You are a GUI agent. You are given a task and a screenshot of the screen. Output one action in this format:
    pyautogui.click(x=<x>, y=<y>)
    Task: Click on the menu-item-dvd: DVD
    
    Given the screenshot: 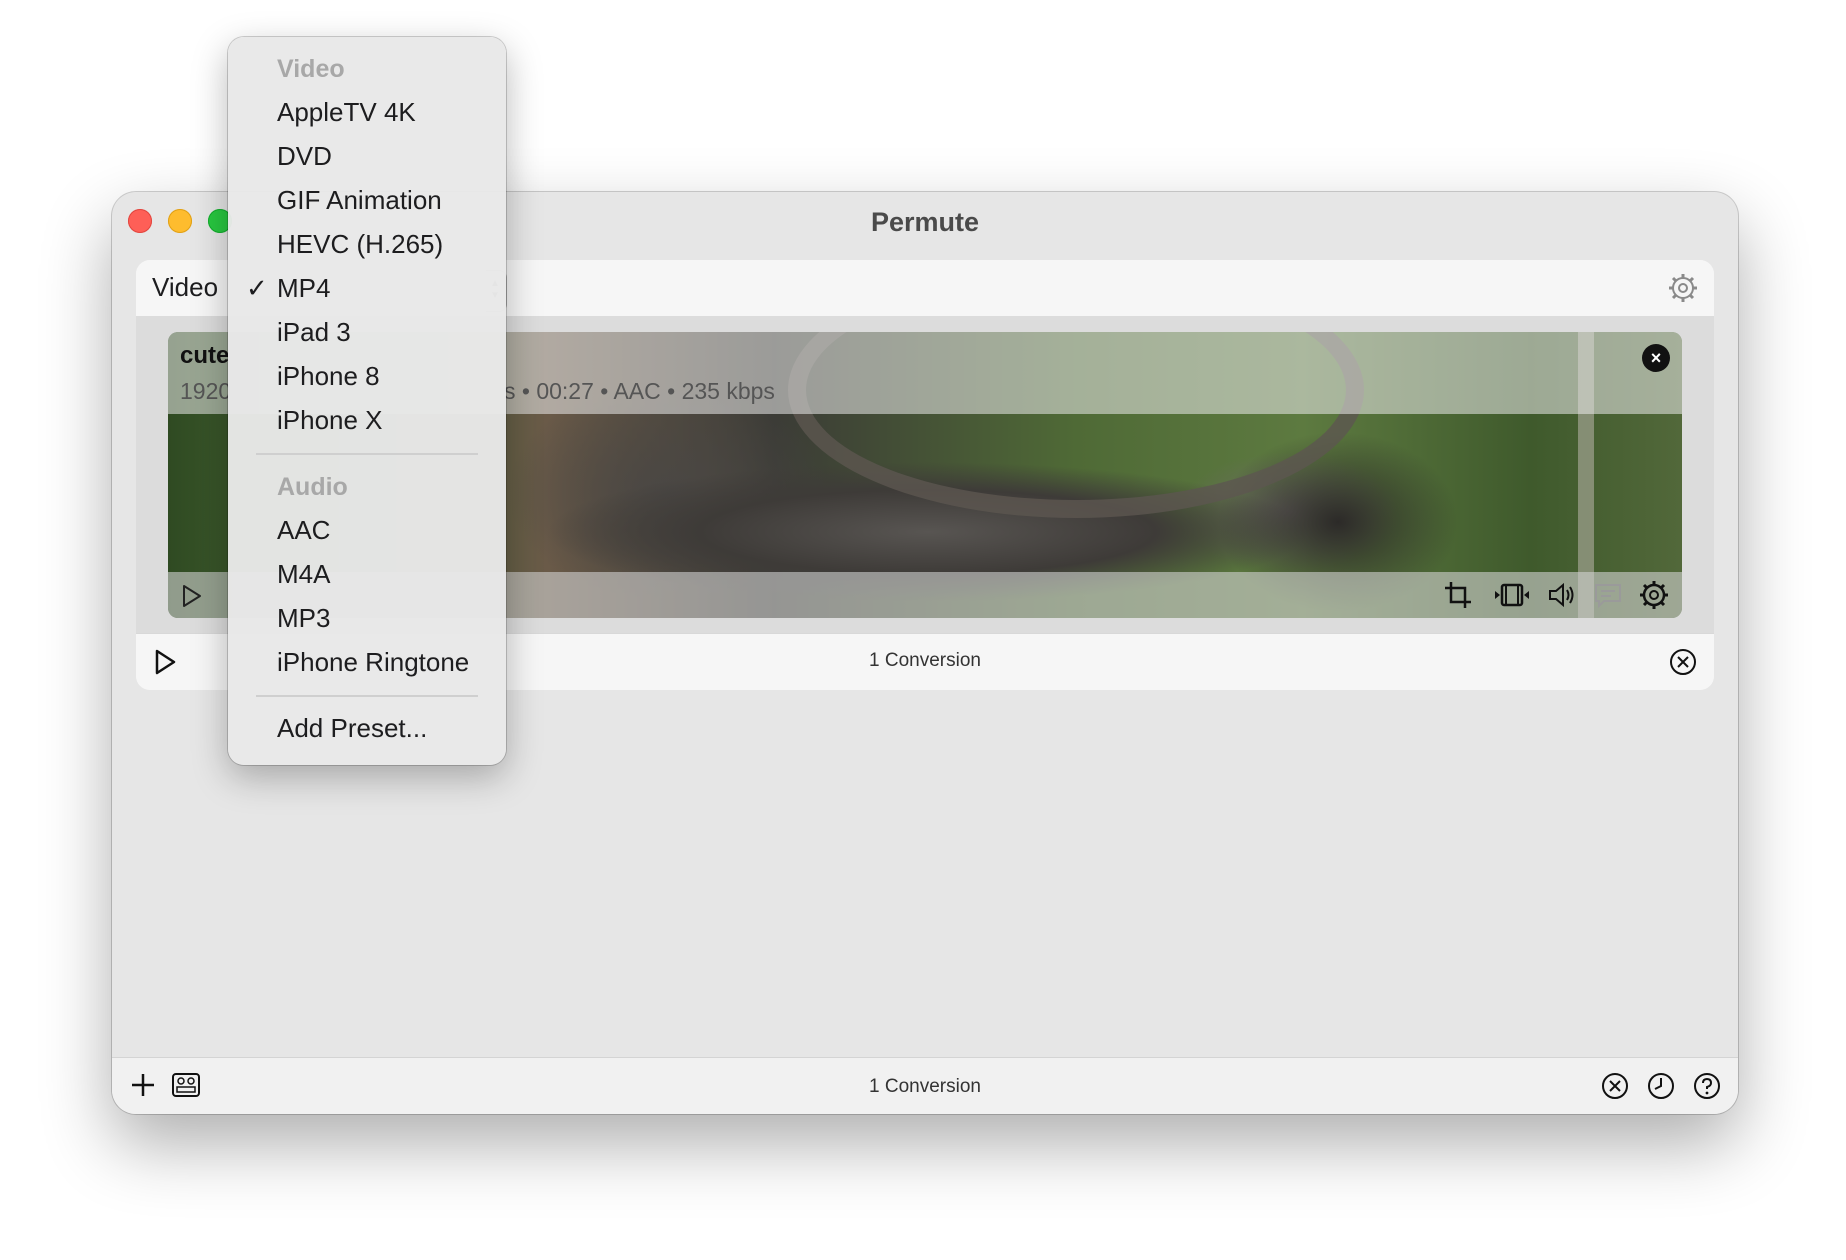 What is the action you would take?
    pyautogui.click(x=304, y=156)
    